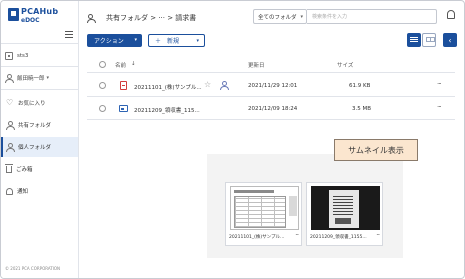  What do you see at coordinates (10, 125) in the screenshot?
I see `shared-folder-icon` at bounding box center [10, 125].